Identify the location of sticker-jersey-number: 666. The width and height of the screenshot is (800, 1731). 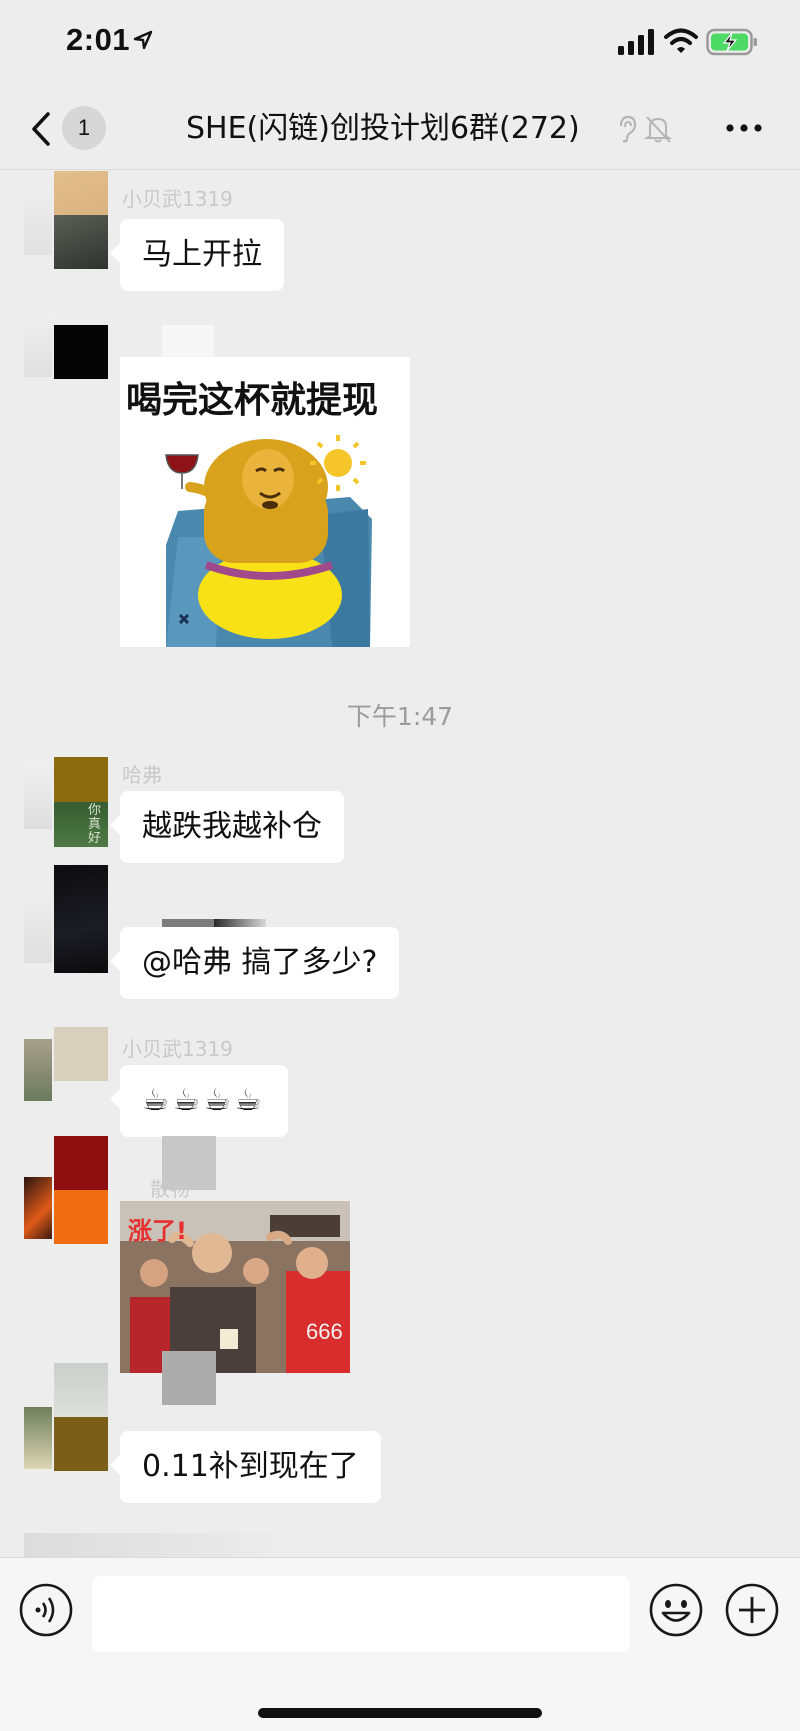
(324, 1331).